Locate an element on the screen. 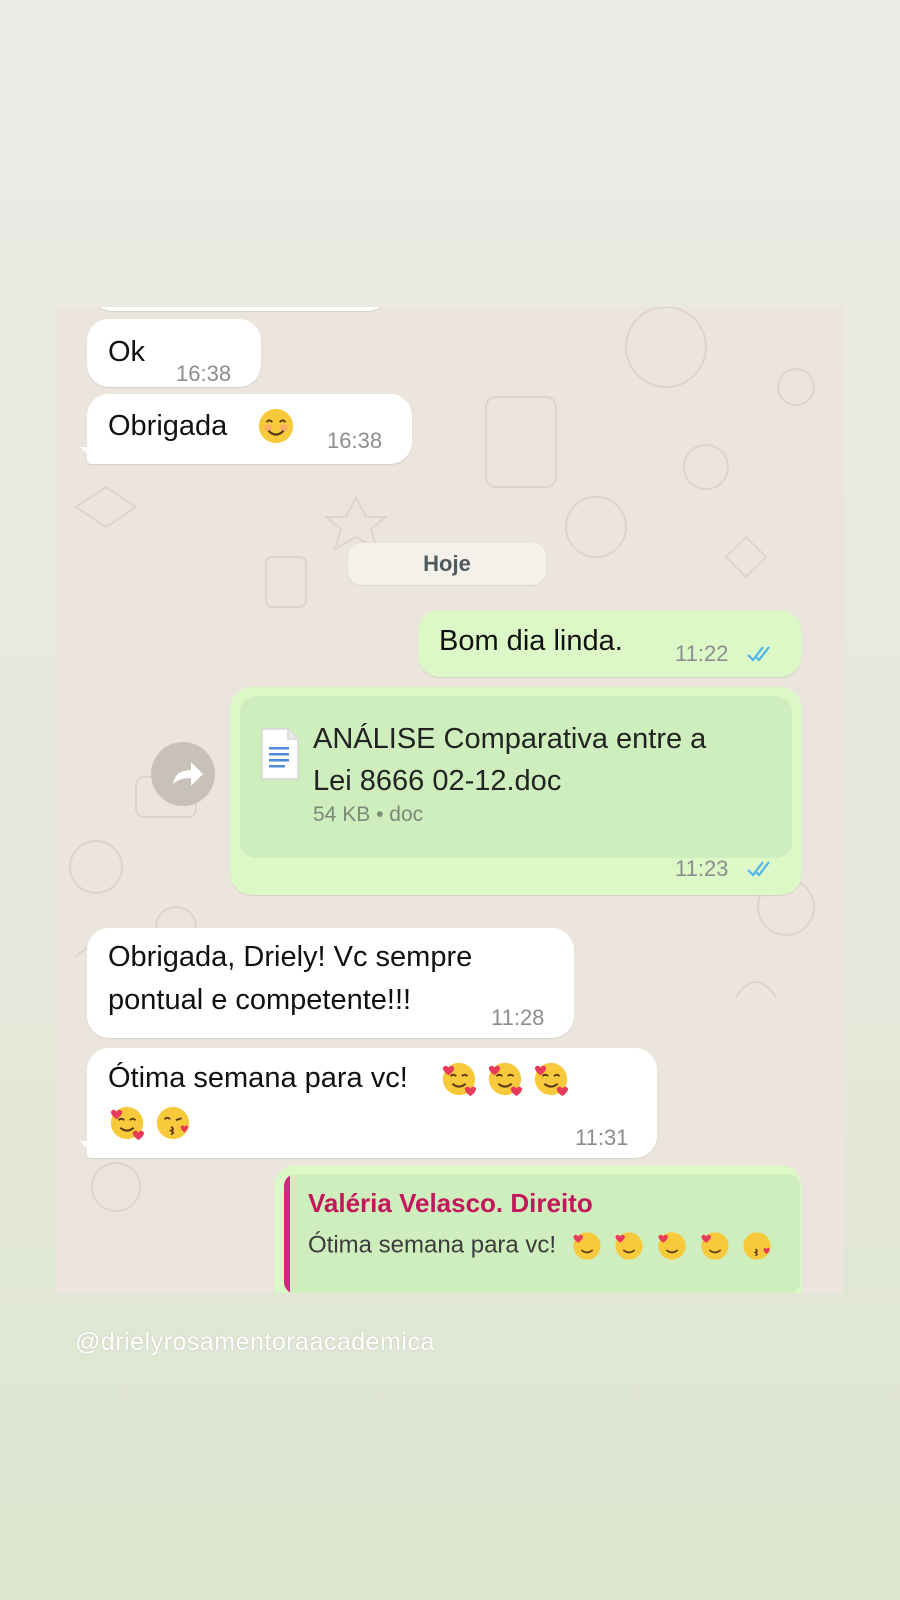  message-time: 11:28 is located at coordinates (518, 1017).